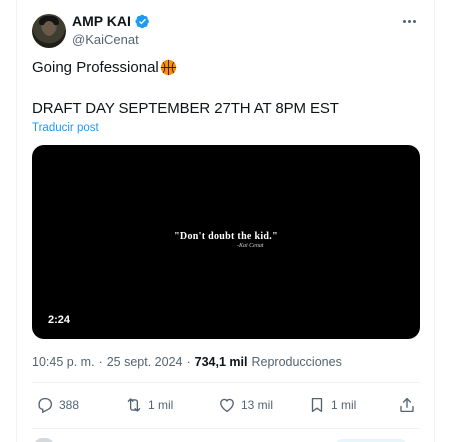 The height and width of the screenshot is (442, 450). What do you see at coordinates (105, 39) in the screenshot?
I see `author-handle: @KaiCenat` at bounding box center [105, 39].